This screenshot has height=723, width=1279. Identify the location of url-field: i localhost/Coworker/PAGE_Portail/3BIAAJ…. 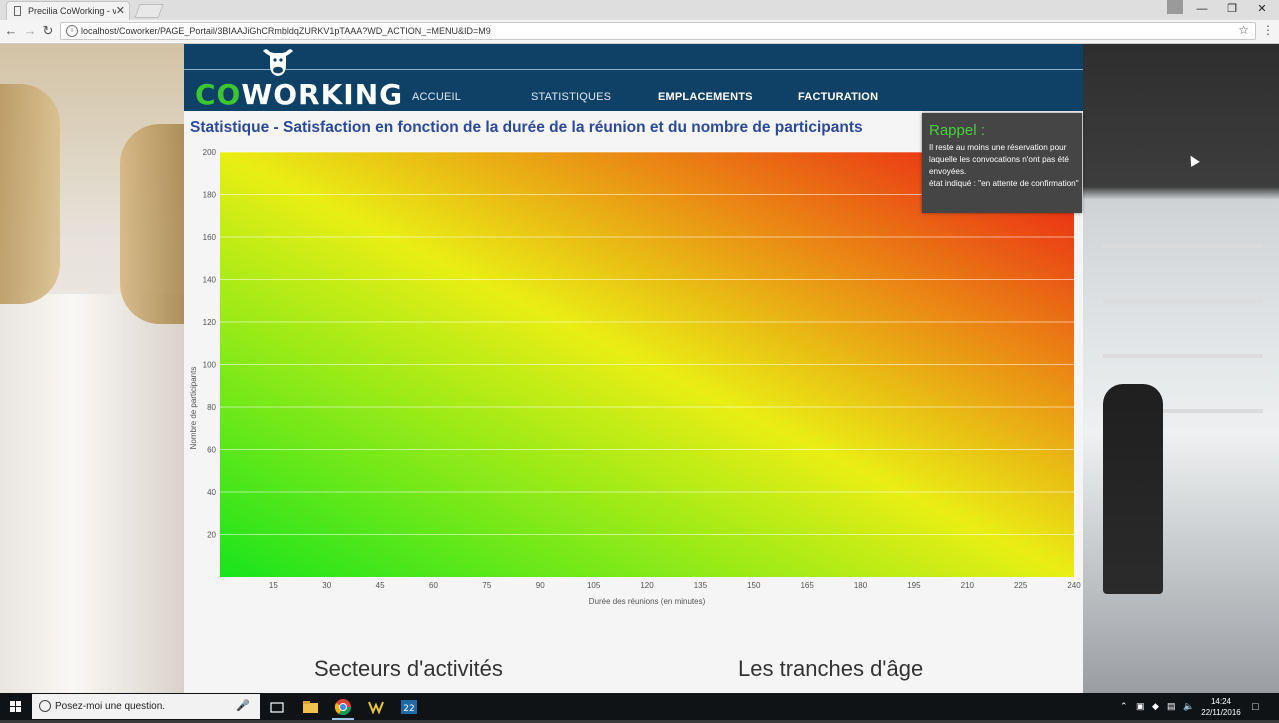
(658, 31).